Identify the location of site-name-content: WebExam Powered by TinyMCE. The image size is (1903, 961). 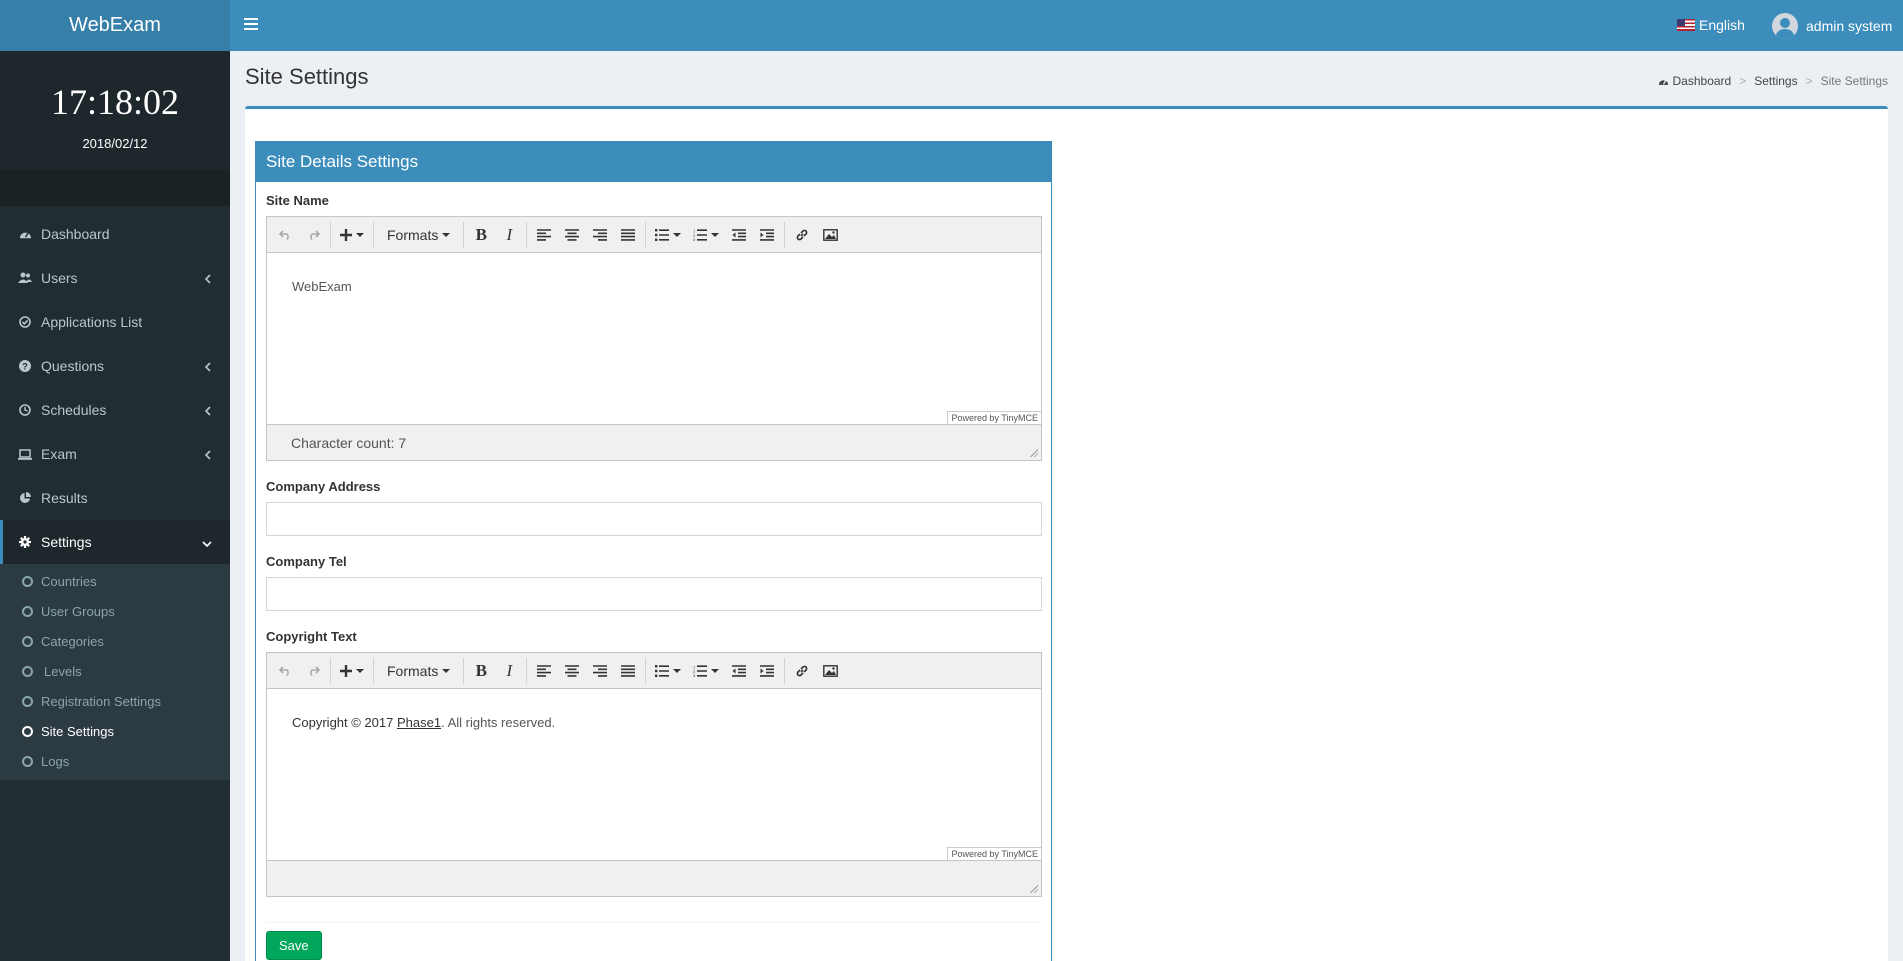
(654, 338).